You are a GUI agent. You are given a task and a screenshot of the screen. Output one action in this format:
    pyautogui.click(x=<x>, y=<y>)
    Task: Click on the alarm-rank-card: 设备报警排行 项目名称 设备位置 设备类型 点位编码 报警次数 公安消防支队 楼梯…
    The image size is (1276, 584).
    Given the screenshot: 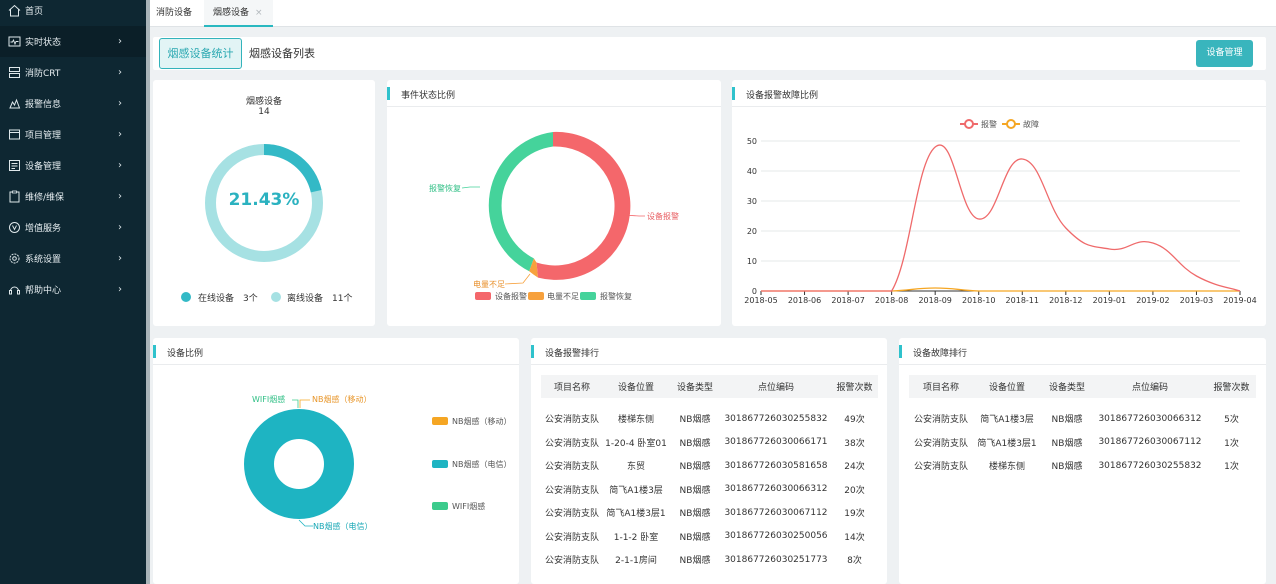 What is the action you would take?
    pyautogui.click(x=709, y=461)
    